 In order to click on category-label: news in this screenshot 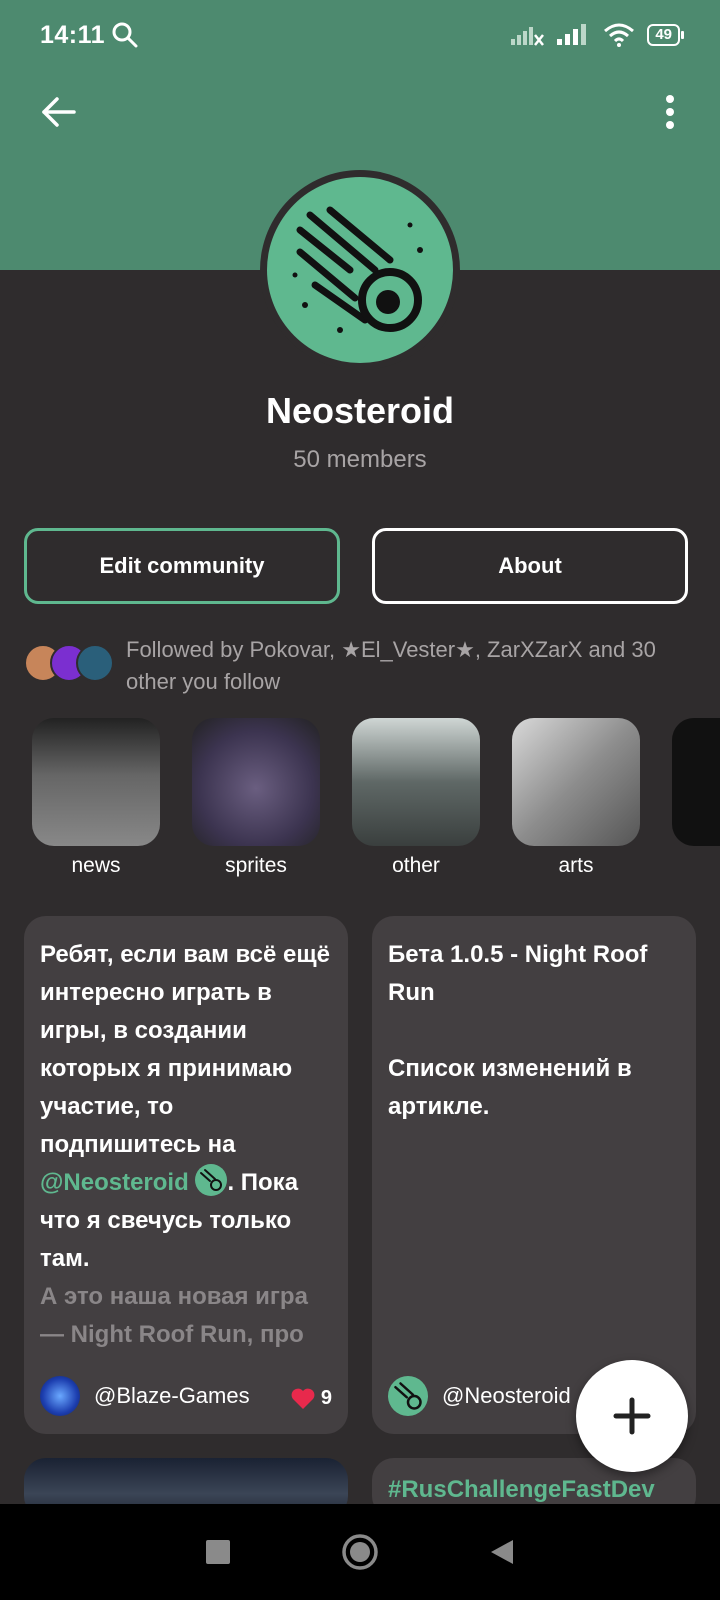, I will do `click(96, 865)`.